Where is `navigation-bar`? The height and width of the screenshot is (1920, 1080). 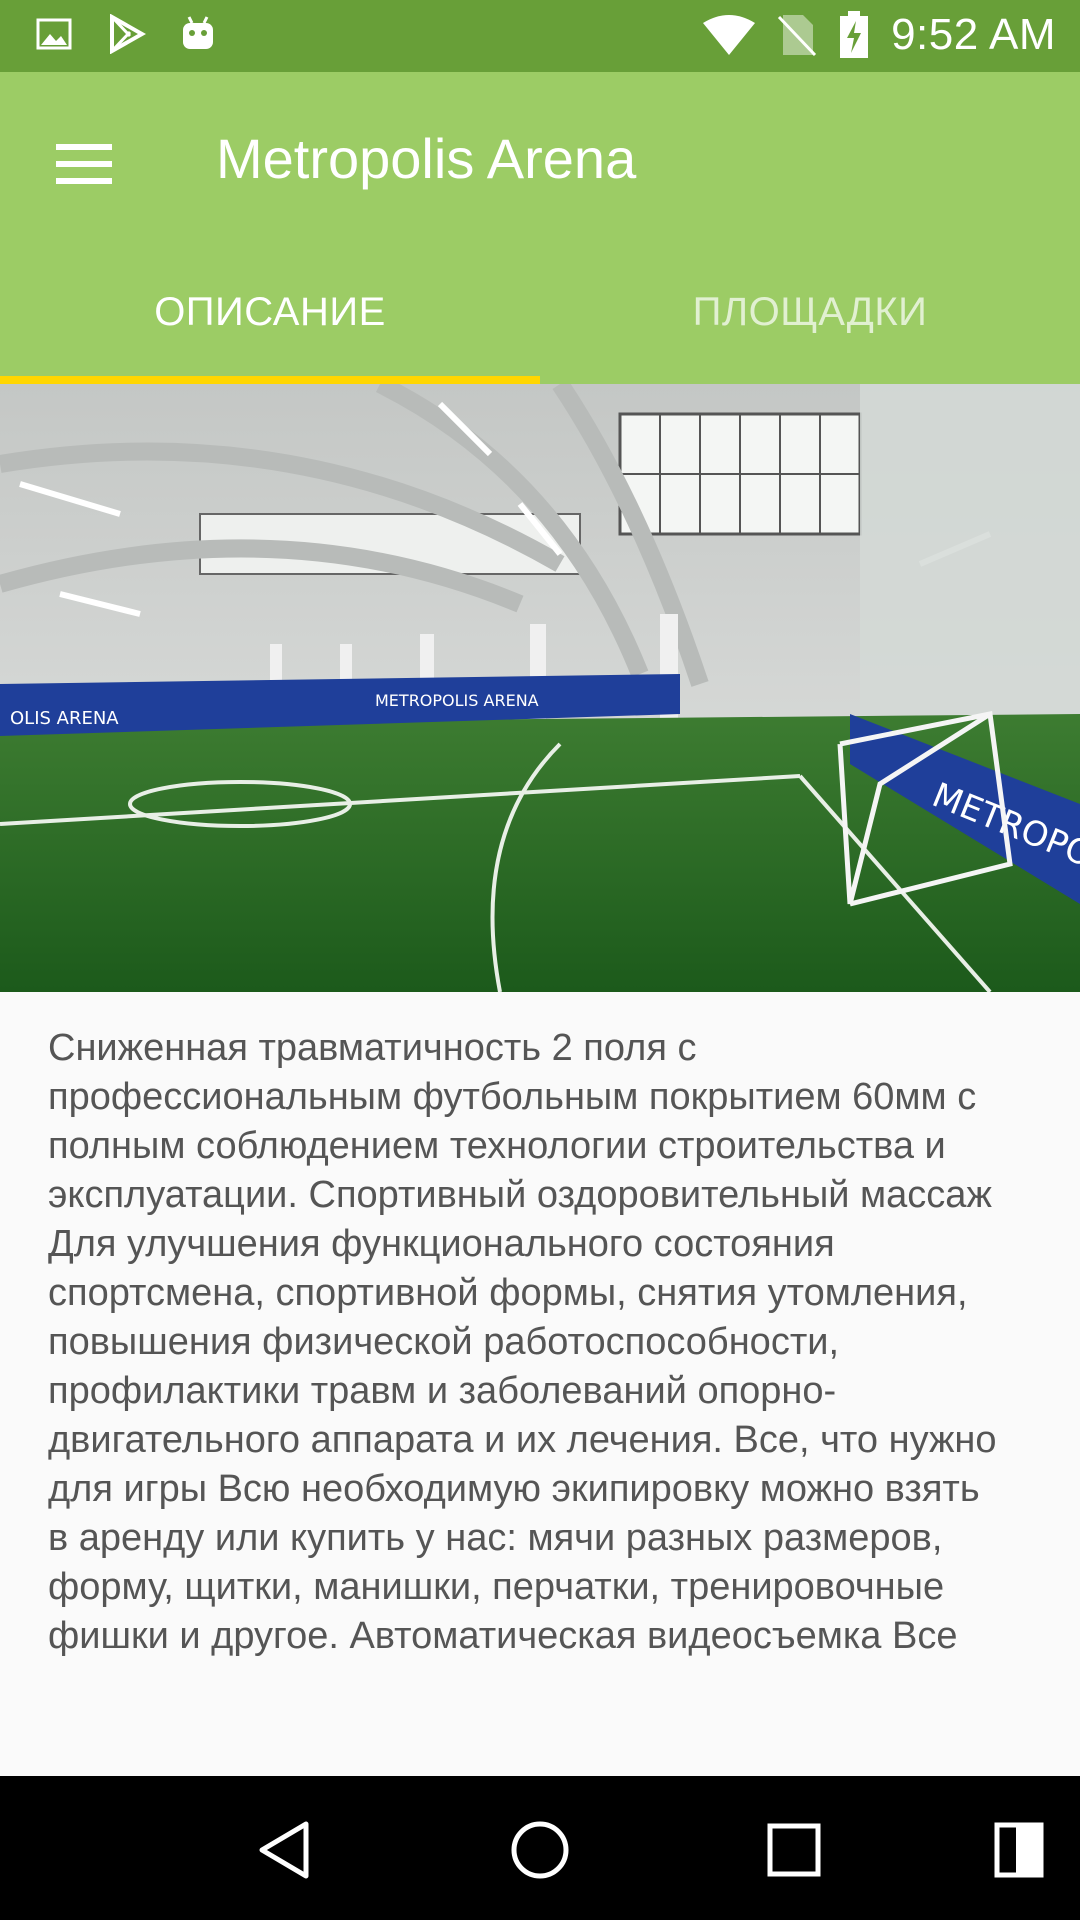 navigation-bar is located at coordinates (540, 1848).